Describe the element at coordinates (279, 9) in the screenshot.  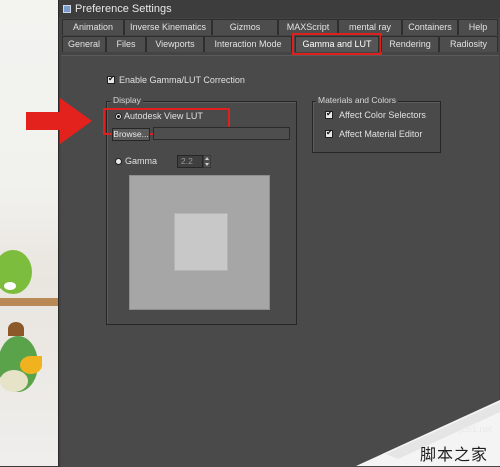
I see `title-bar: Preference Settings` at that location.